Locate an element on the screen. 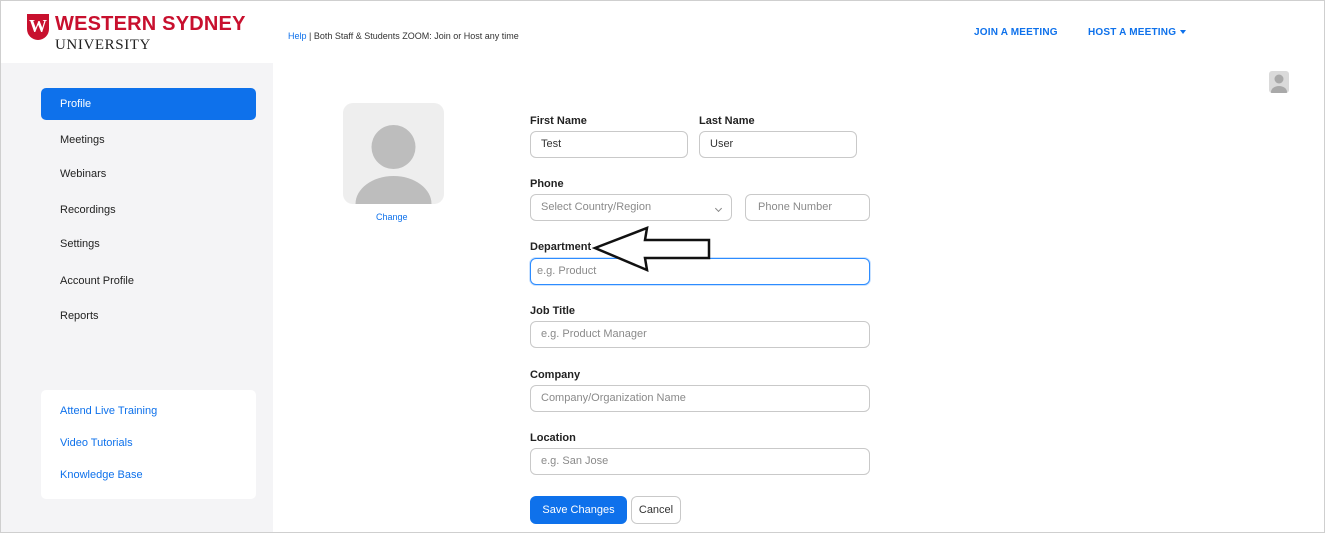 The height and width of the screenshot is (533, 1325). job-title-input: e.g. Product Manager is located at coordinates (700, 334).